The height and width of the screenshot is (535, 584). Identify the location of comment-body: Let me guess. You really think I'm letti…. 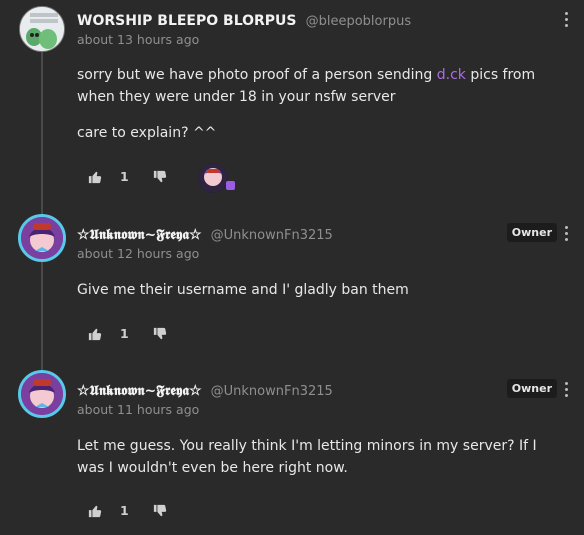
(307, 457).